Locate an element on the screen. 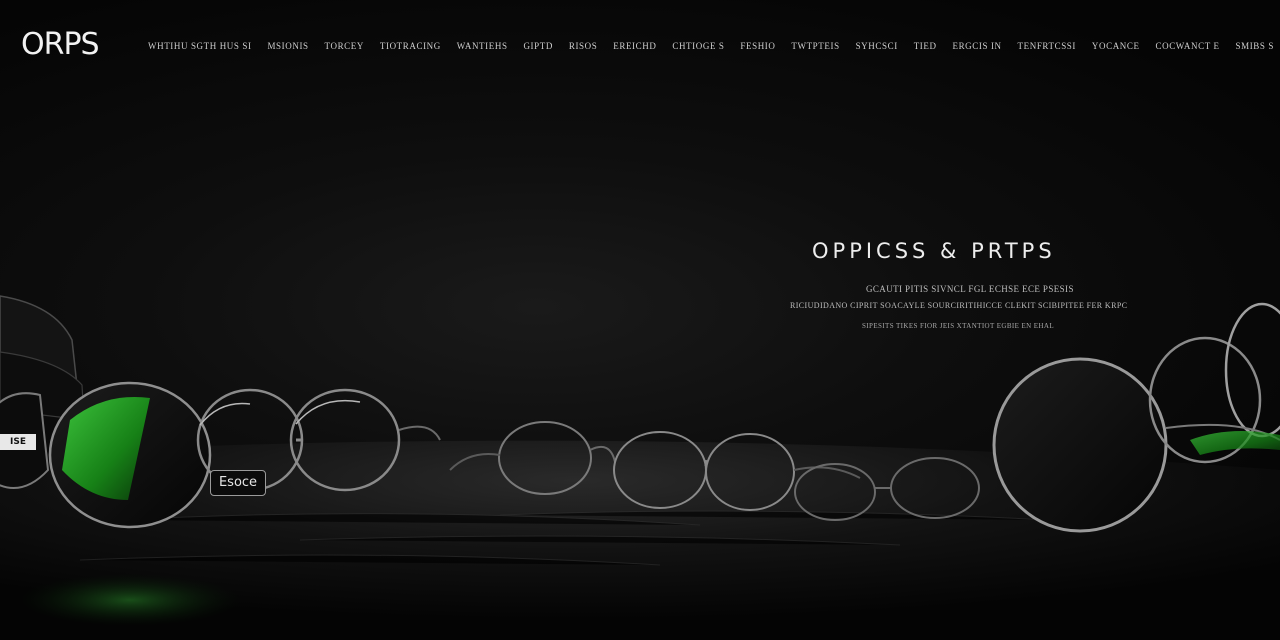 The height and width of the screenshot is (640, 1280). product-tag-label: Esoce is located at coordinates (238, 483).